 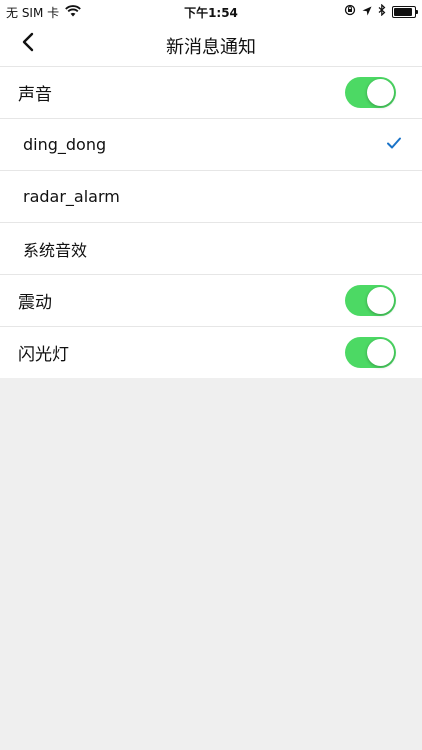 What do you see at coordinates (55, 250) in the screenshot?
I see `tone-label: 系统音效` at bounding box center [55, 250].